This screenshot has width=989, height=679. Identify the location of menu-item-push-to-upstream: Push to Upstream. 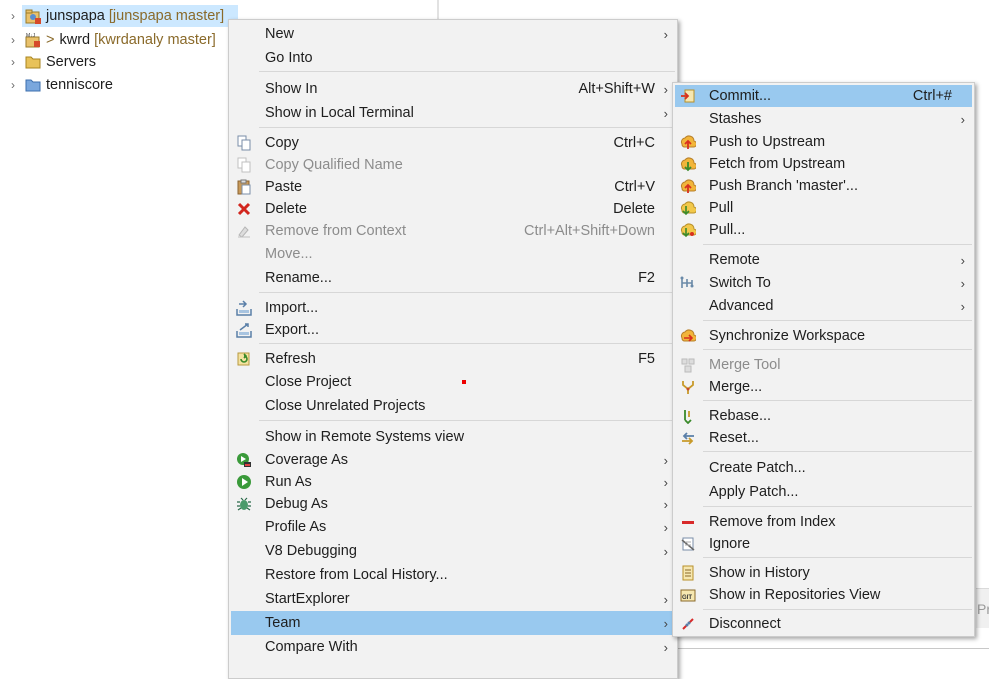
(823, 142).